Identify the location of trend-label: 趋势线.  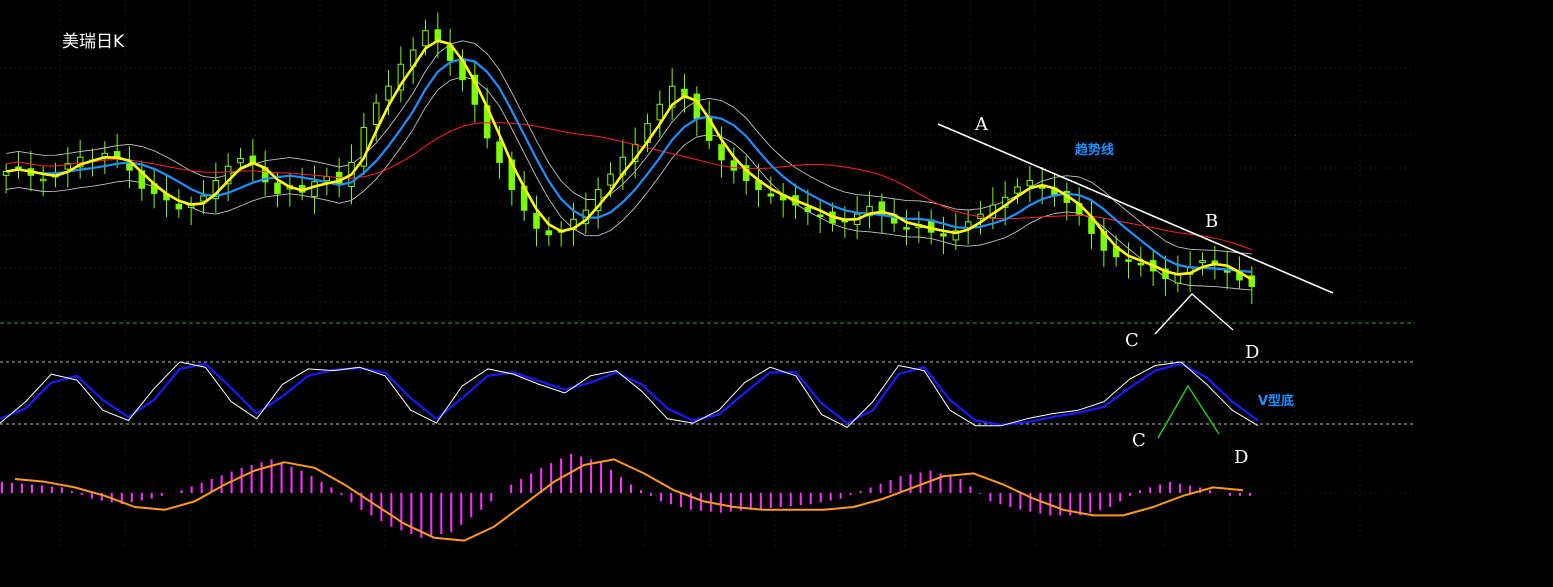
(1094, 150).